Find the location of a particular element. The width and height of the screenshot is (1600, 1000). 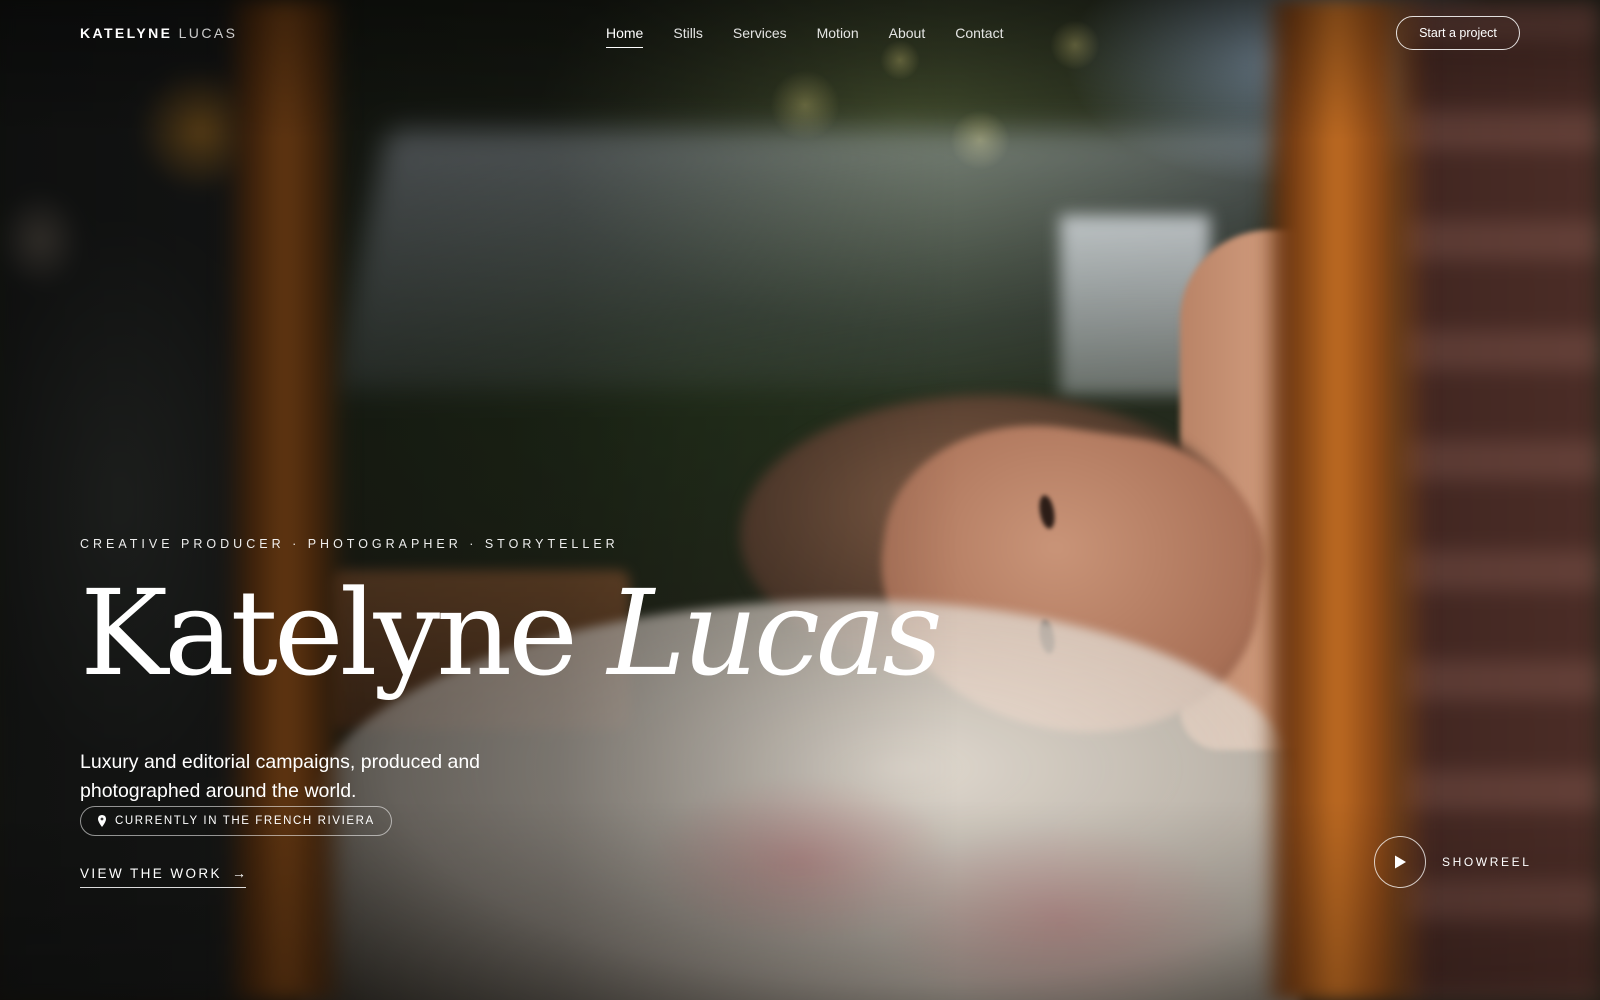

nav-item-home: Home is located at coordinates (625, 36).